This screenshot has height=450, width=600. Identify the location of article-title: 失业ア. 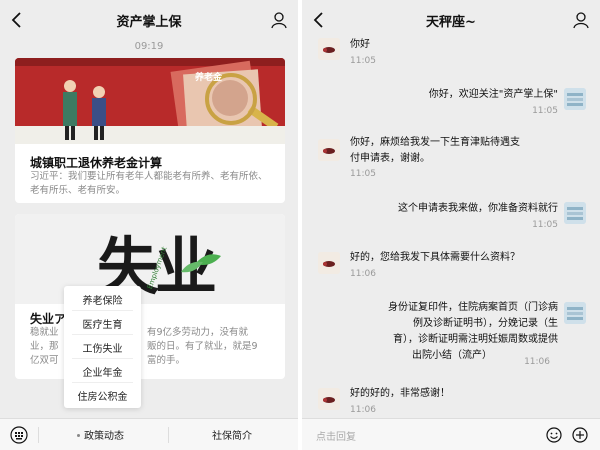
(48, 319).